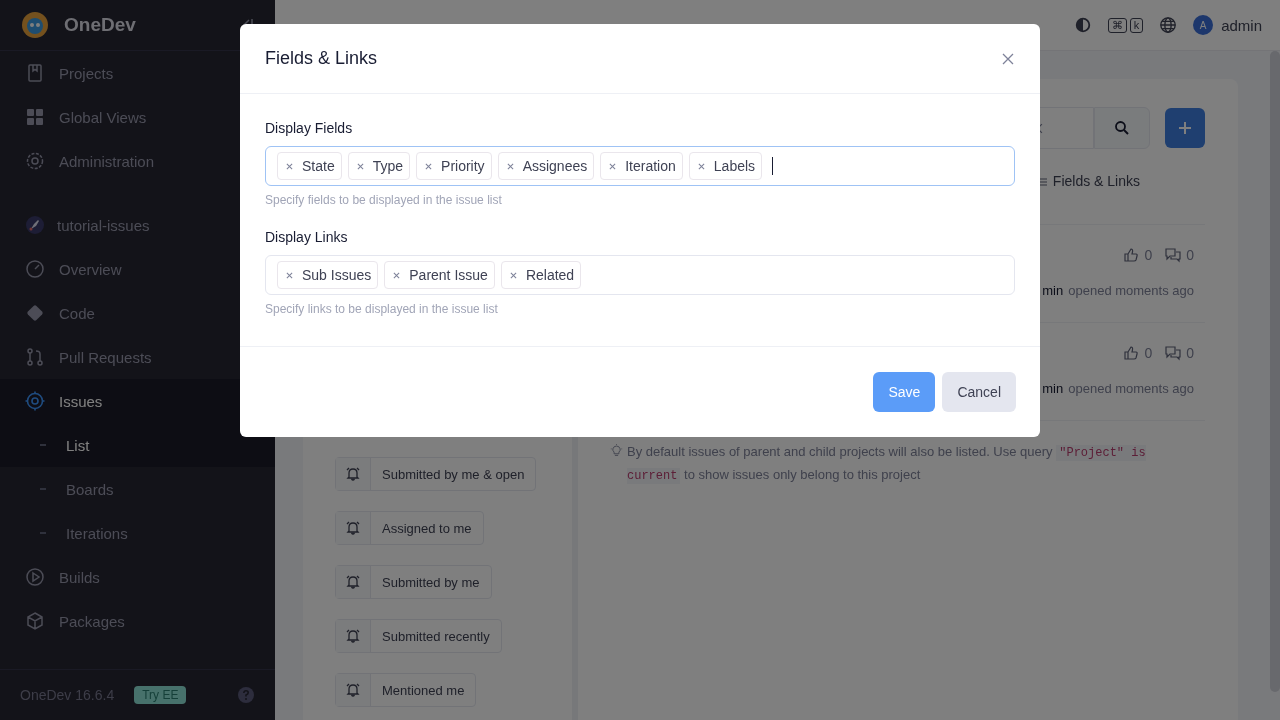 The height and width of the screenshot is (720, 1280). Describe the element at coordinates (1117, 25) in the screenshot. I see `keyboard-key: ⌘` at that location.